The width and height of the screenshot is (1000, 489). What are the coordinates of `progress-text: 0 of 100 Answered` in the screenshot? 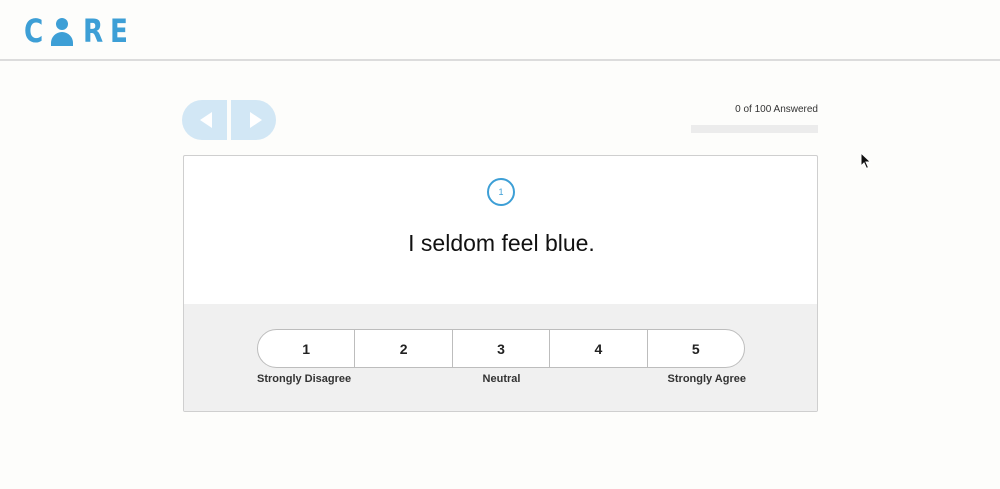 It's located at (776, 109).